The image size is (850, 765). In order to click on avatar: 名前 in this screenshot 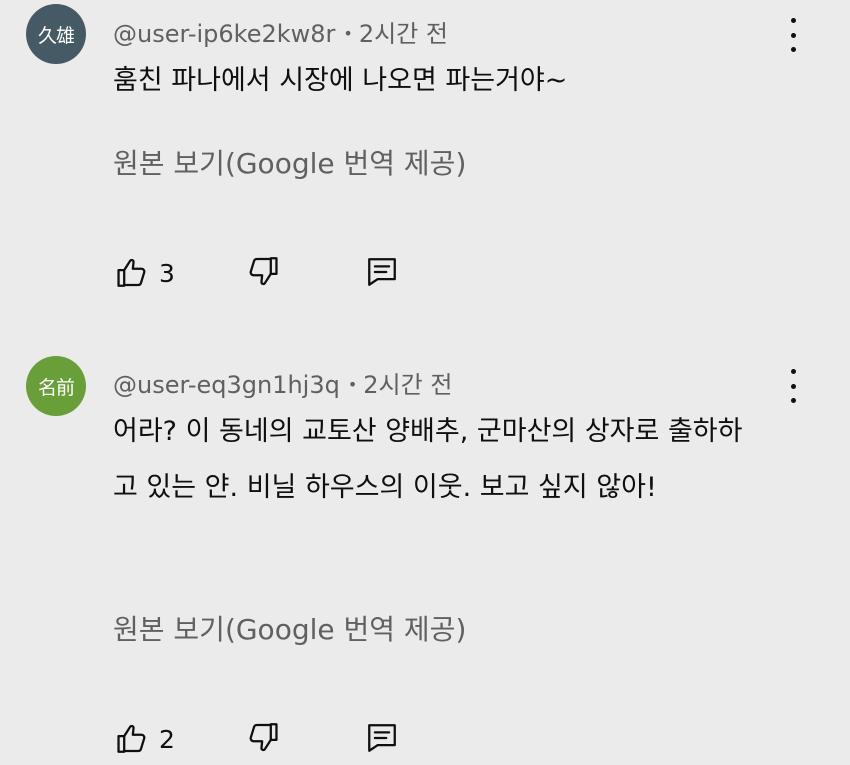, I will do `click(56, 386)`.